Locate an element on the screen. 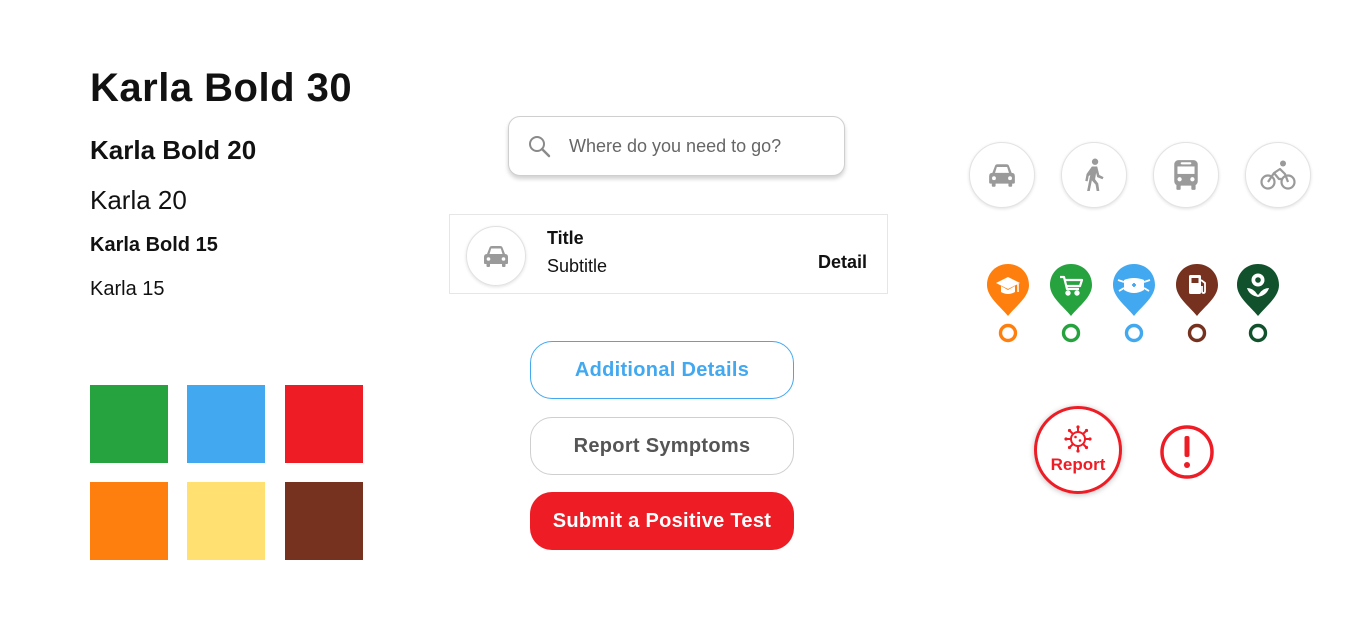 The height and width of the screenshot is (627, 1360). list-item-detail: Detail is located at coordinates (842, 262).